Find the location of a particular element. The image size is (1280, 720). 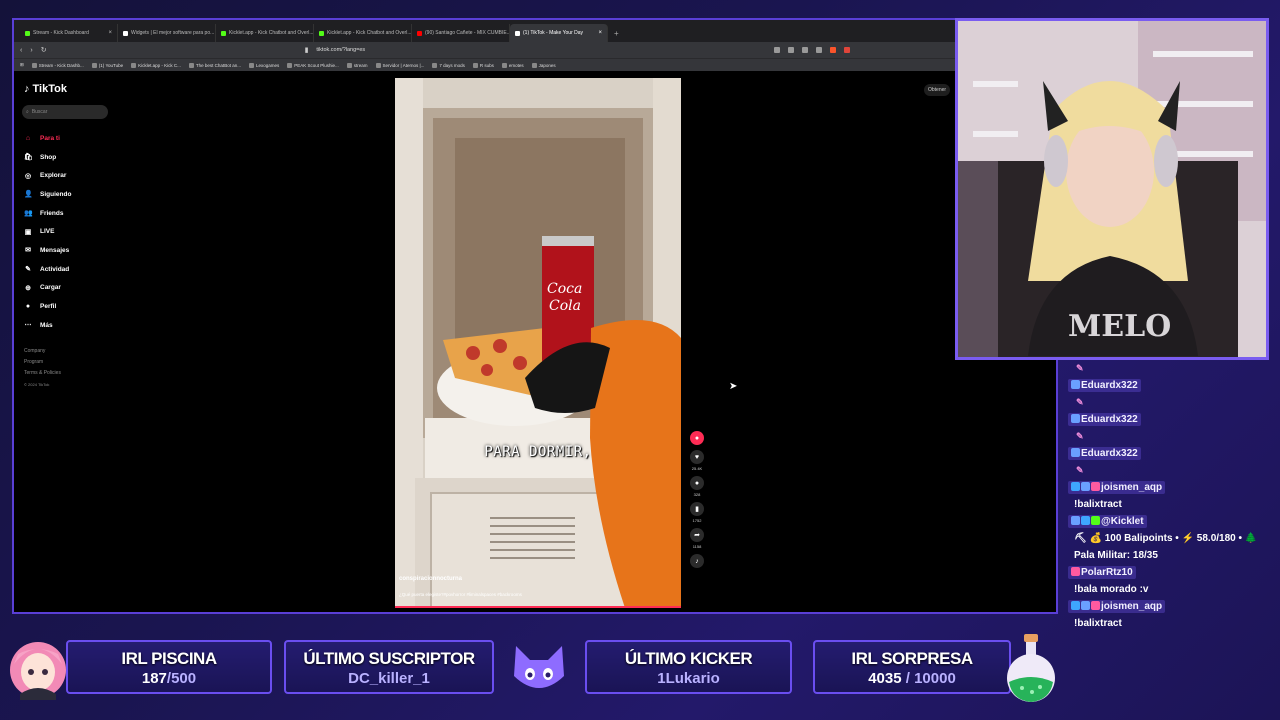

like-button: ♥ 25.4K is located at coordinates (697, 460).